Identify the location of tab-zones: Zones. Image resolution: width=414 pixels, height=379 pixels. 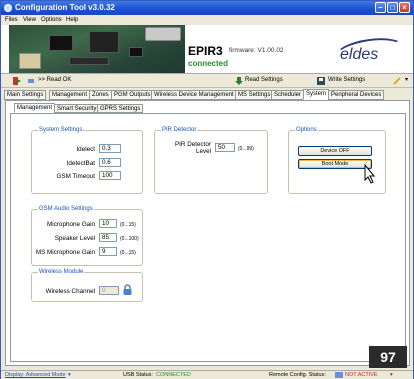
(100, 95).